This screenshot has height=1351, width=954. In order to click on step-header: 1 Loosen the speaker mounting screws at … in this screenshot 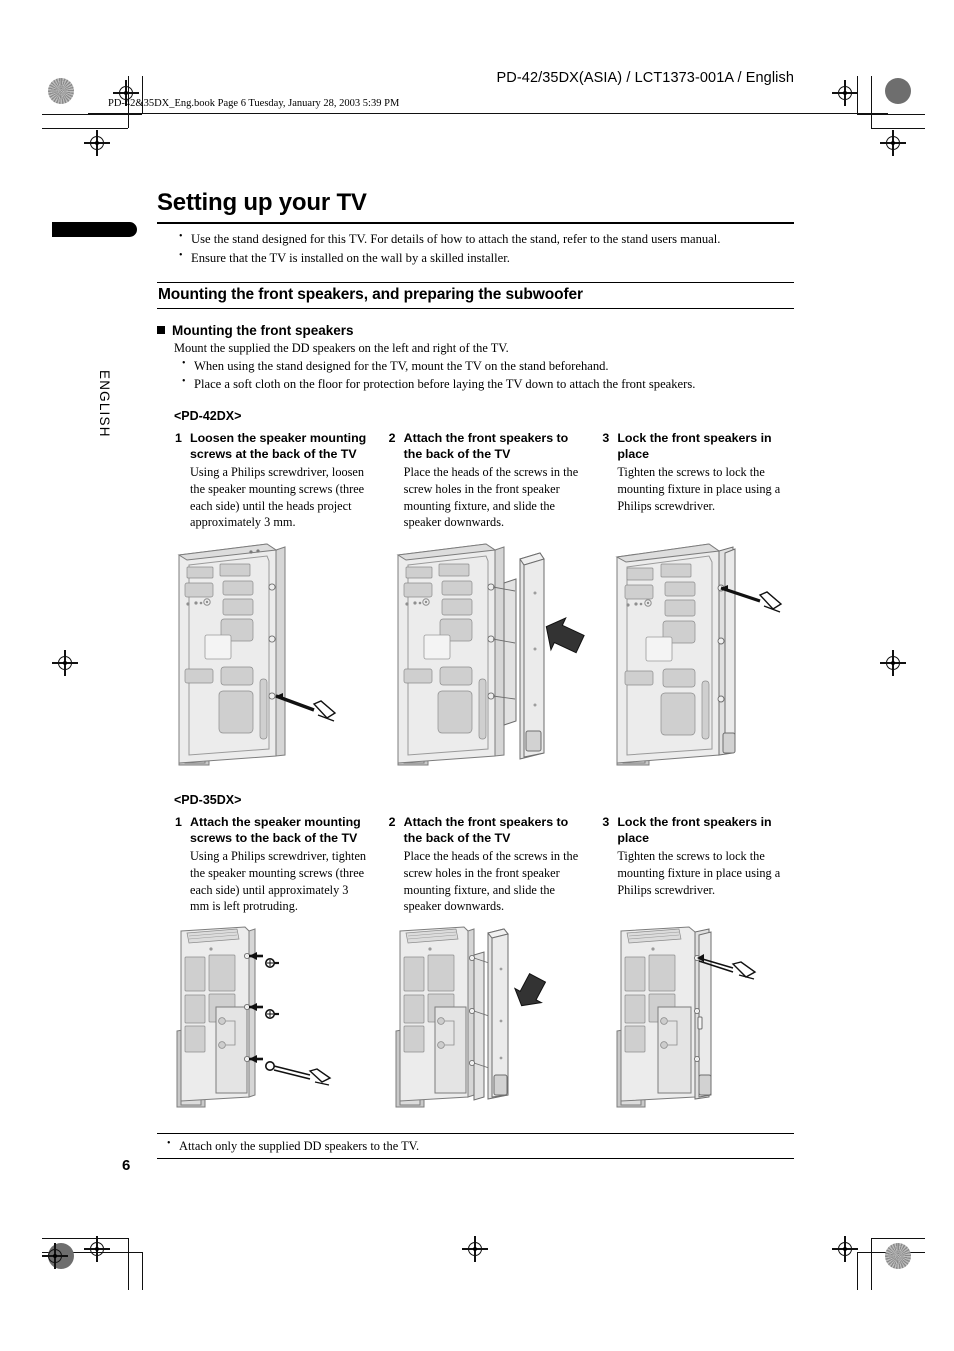, I will do `click(271, 446)`.